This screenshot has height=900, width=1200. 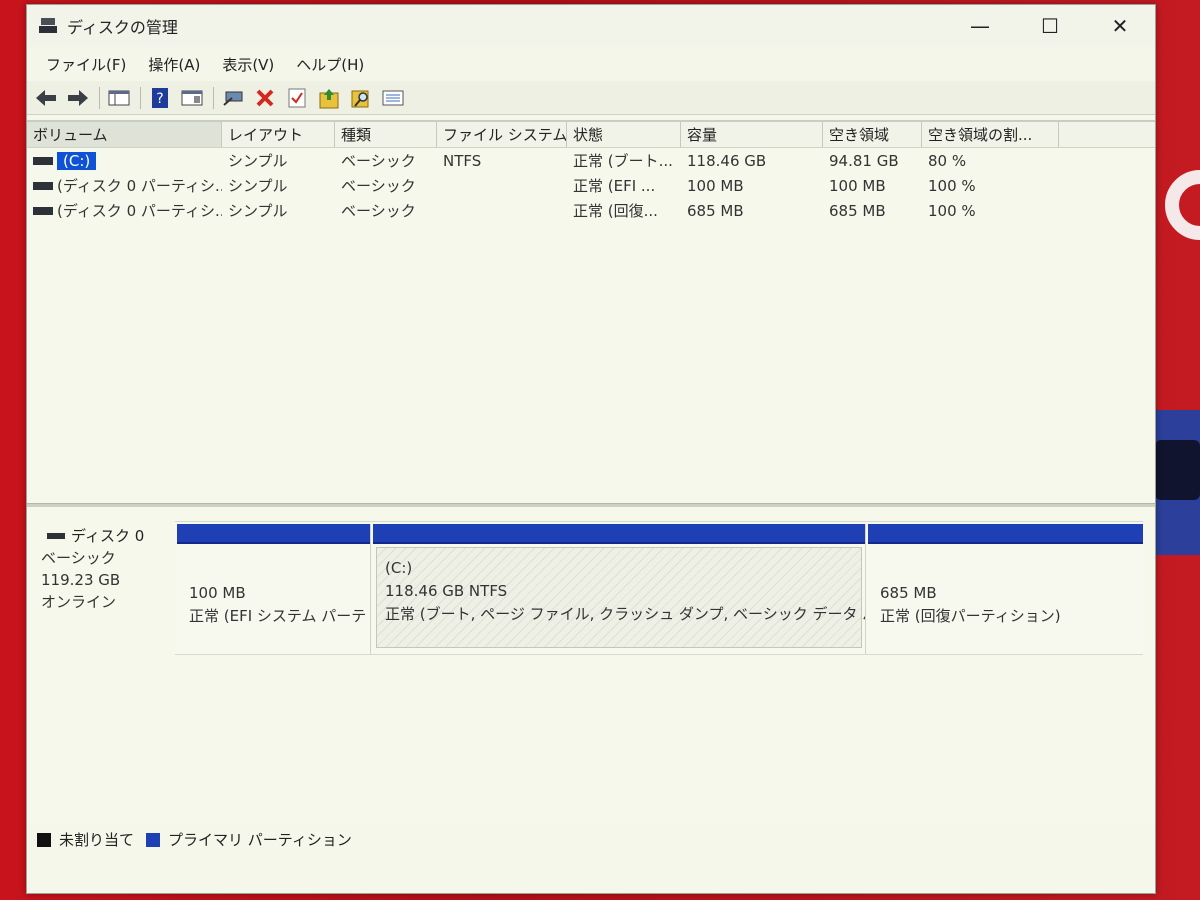 I want to click on background-decoration, so click(x=1182, y=205).